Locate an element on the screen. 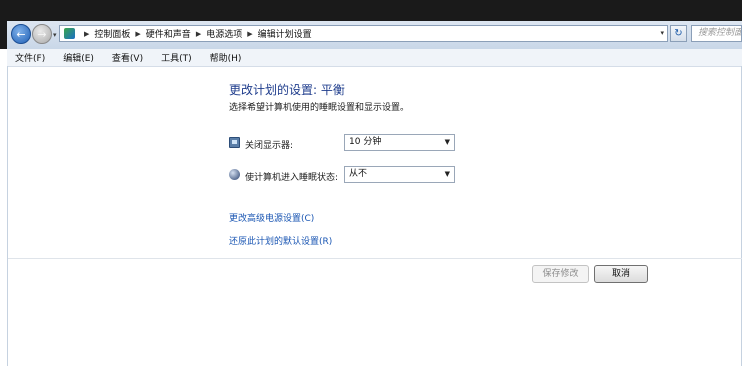 The image size is (742, 373). restore-defaults-link: 还原此计划的默认设置(R) is located at coordinates (280, 240).